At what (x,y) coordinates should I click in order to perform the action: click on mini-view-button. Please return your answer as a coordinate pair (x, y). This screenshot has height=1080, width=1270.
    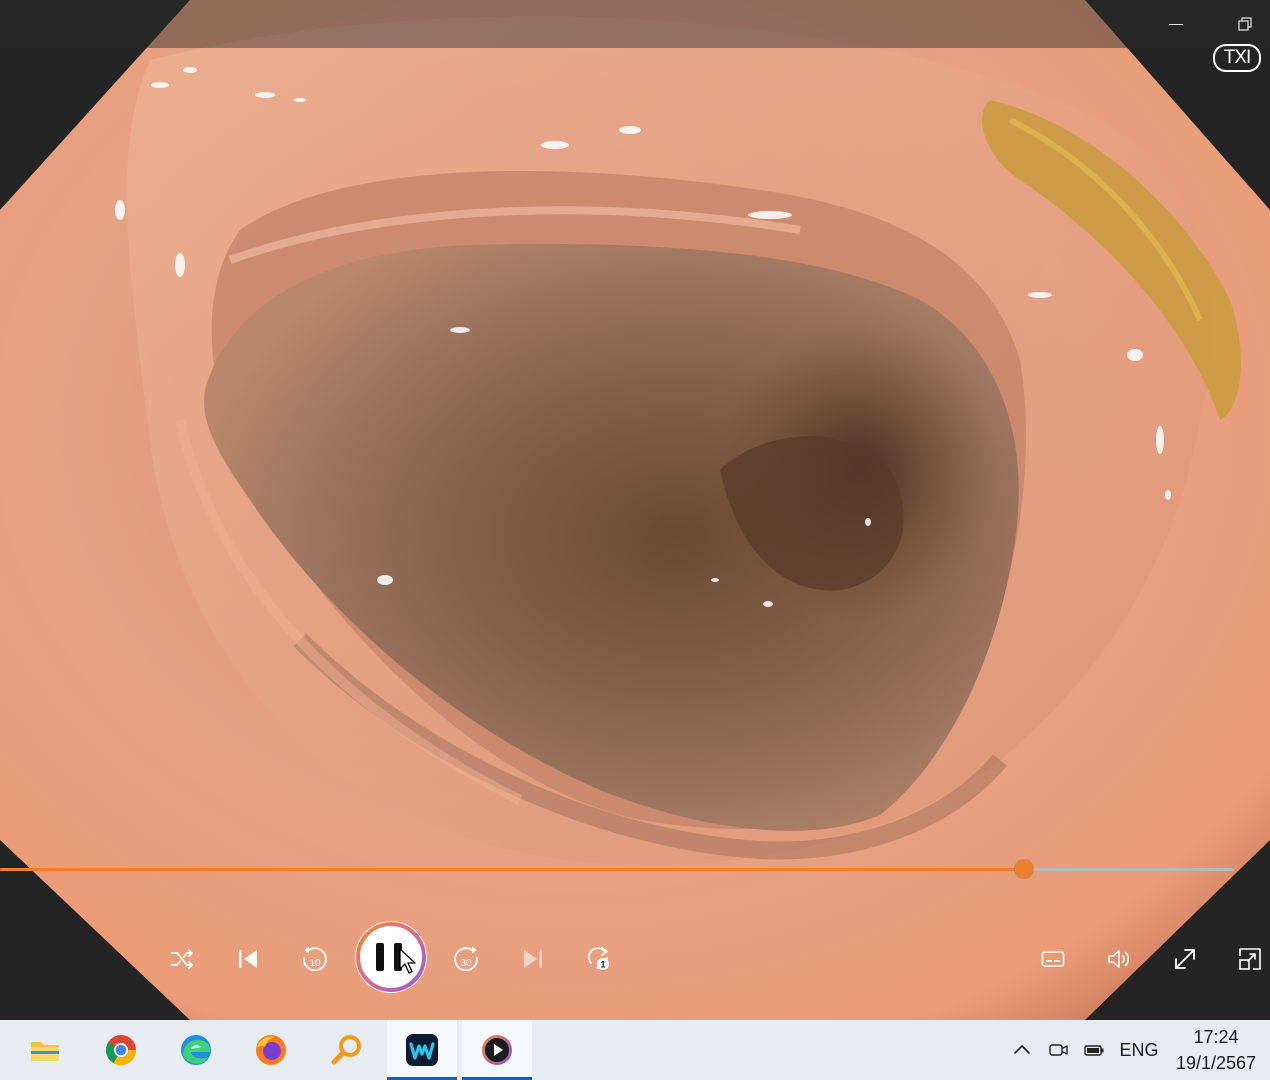
    Looking at the image, I should click on (1248, 959).